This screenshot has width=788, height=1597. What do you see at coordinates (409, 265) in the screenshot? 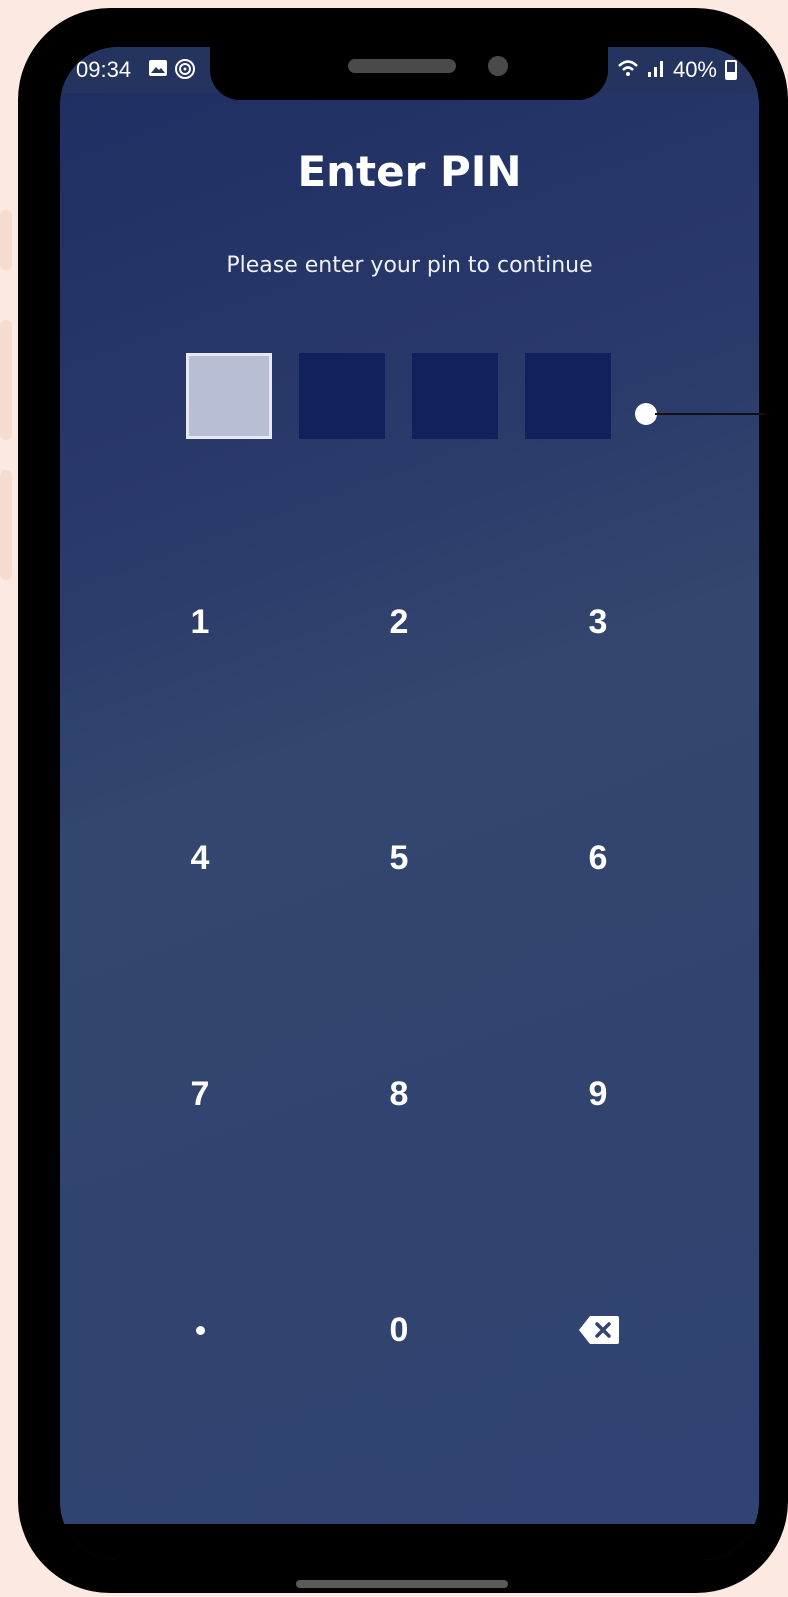
I see `page-subtitle: Please enter your pin to continue` at bounding box center [409, 265].